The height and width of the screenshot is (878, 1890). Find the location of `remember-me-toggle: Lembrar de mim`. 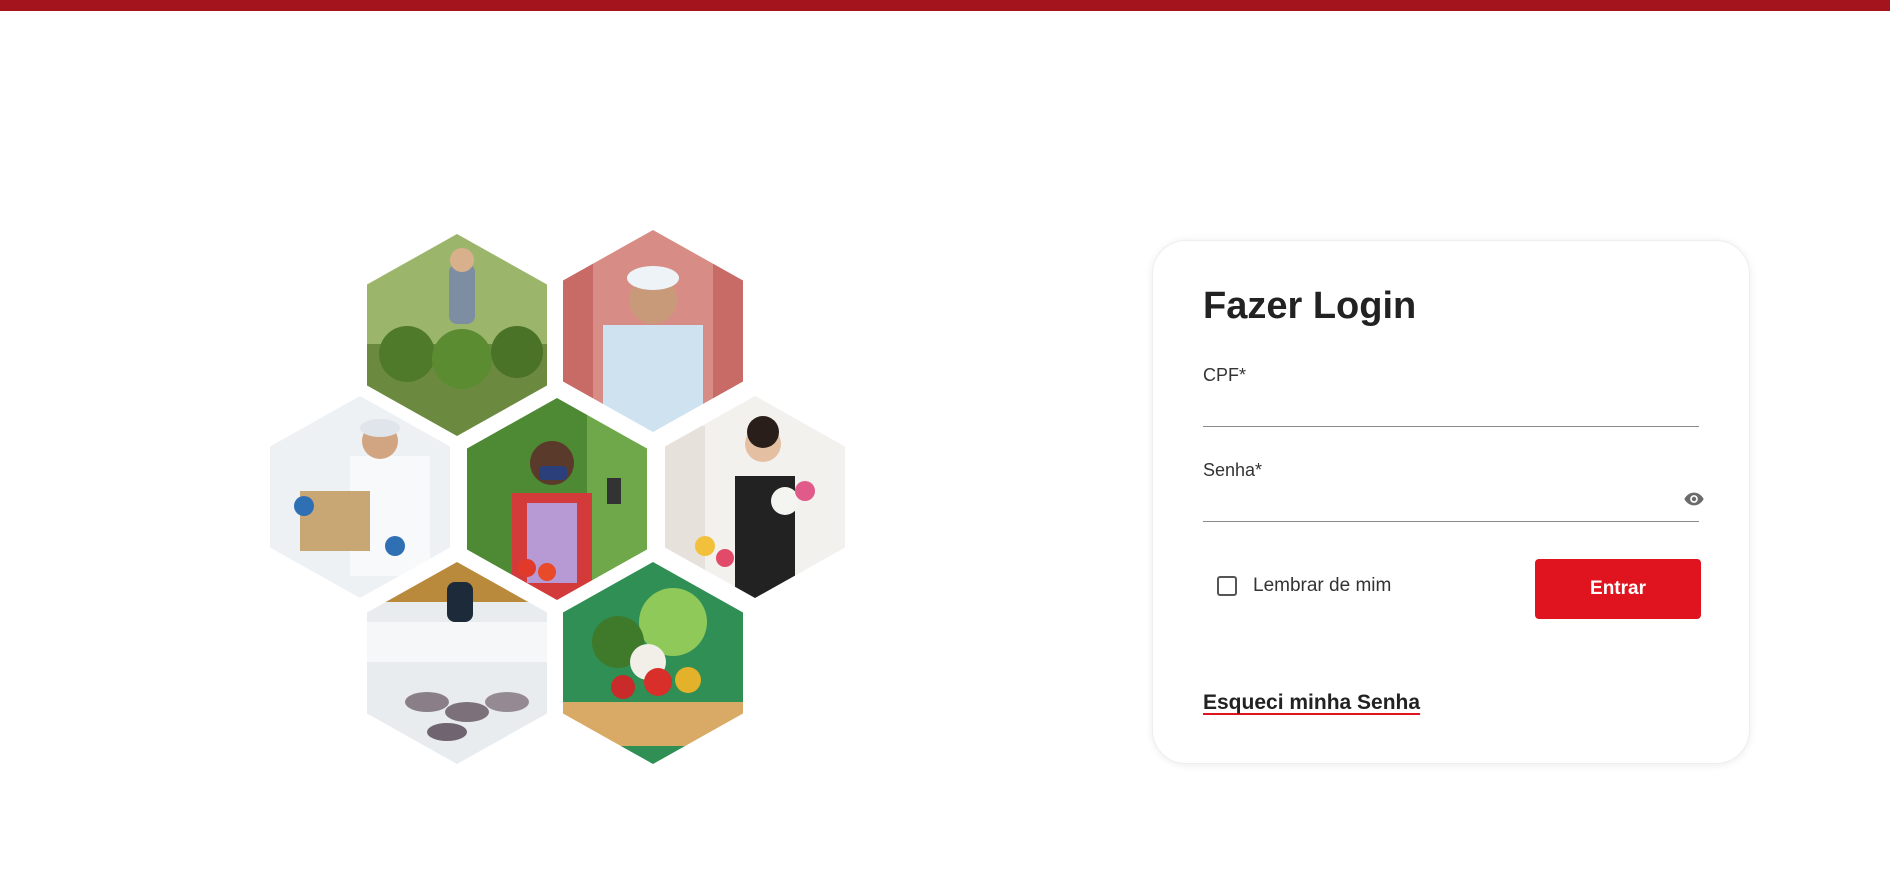

remember-me-toggle: Lembrar de mim is located at coordinates (1304, 586).